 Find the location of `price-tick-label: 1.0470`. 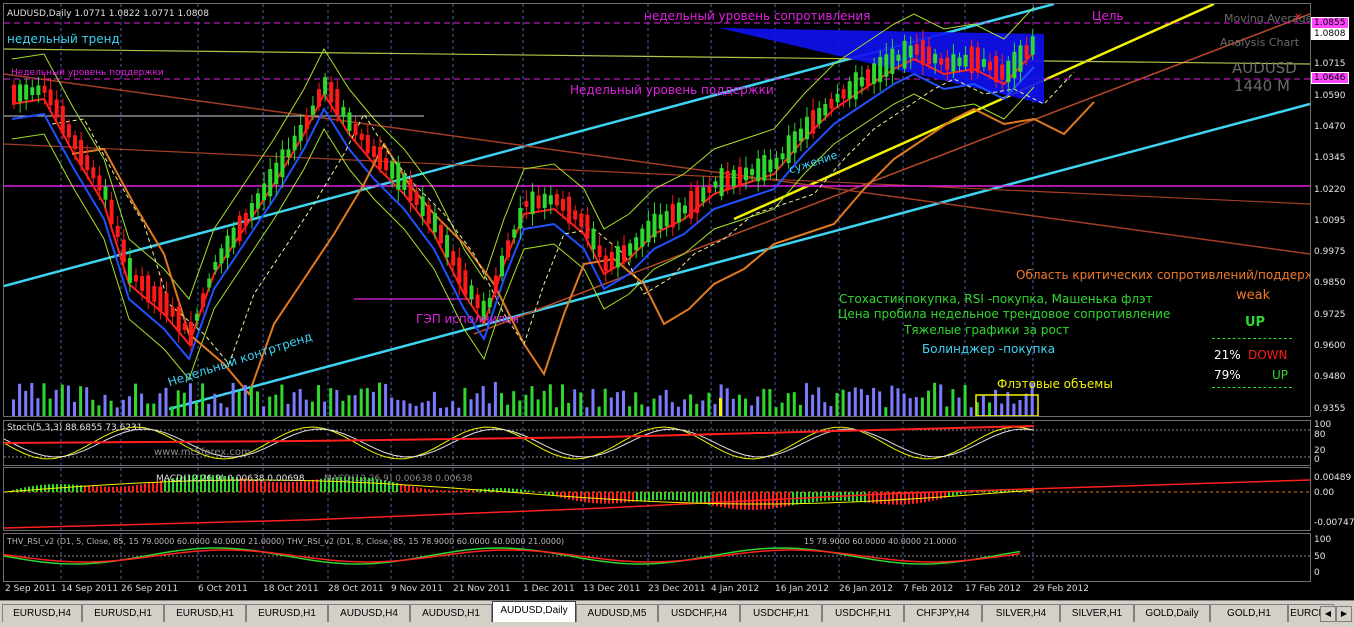

price-tick-label: 1.0470 is located at coordinates (1330, 127).